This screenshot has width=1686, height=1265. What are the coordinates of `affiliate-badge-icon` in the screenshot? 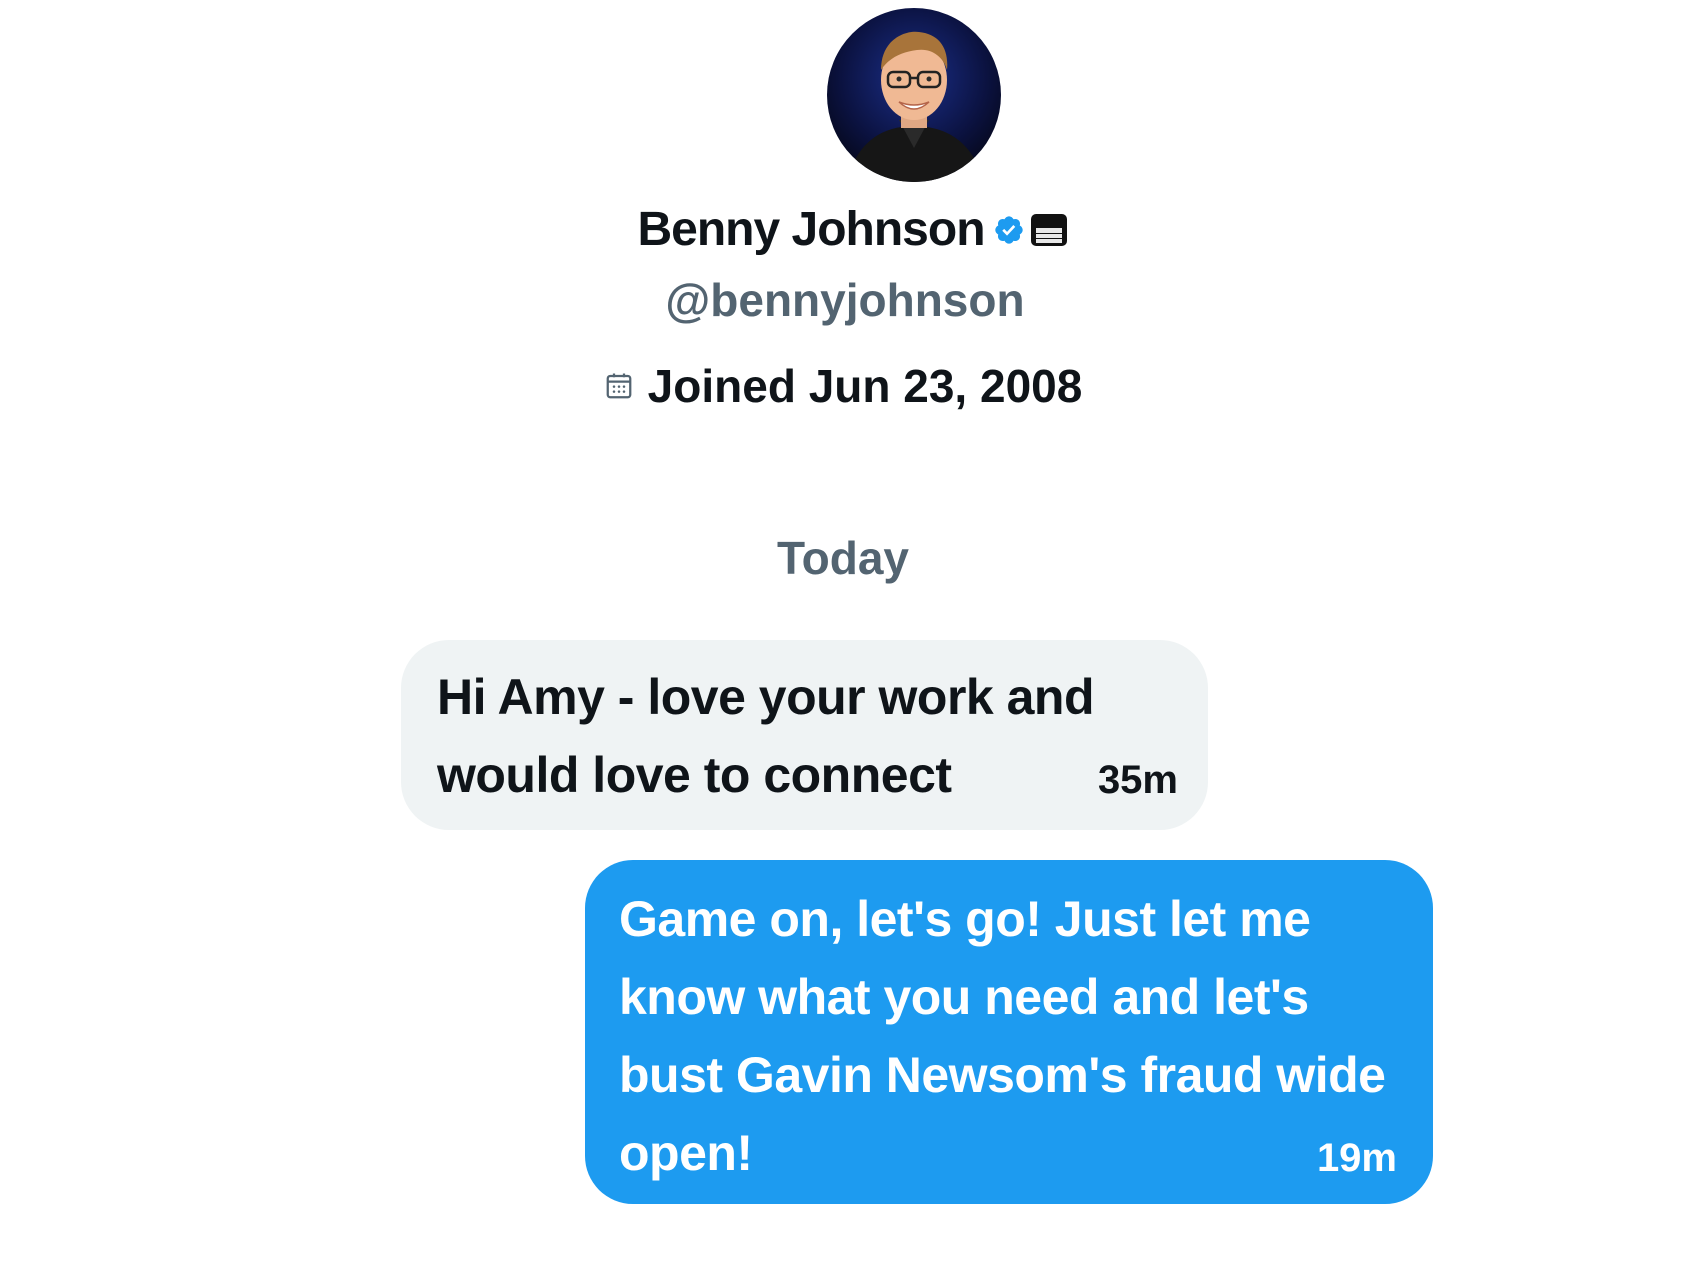 It's located at (1048, 230).